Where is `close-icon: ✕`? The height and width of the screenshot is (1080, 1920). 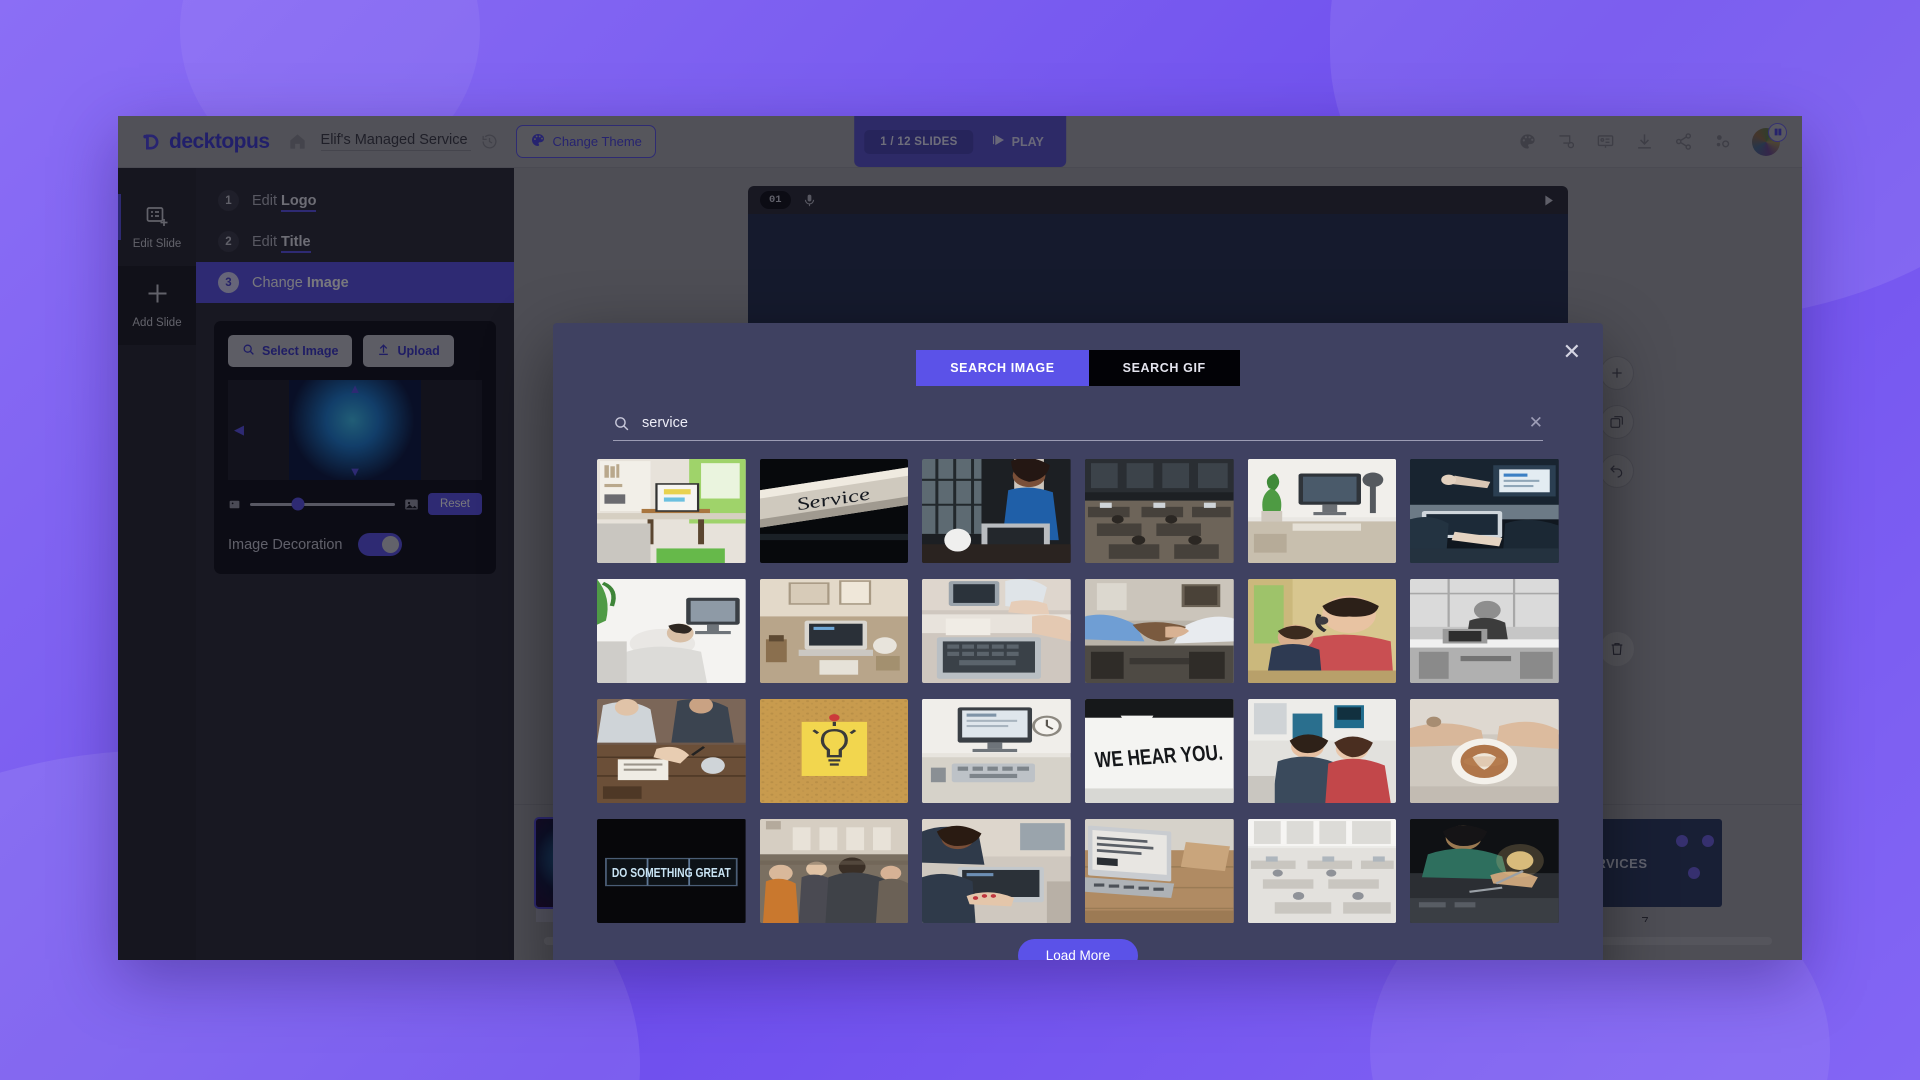 close-icon: ✕ is located at coordinates (1572, 352).